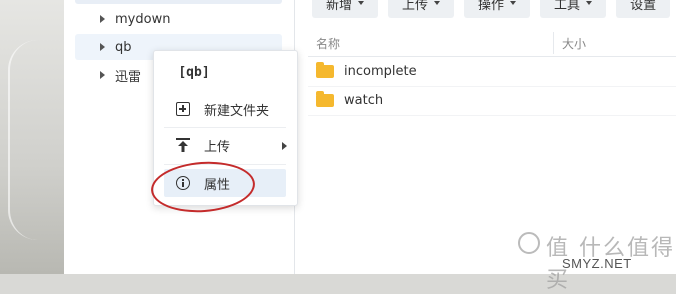  Describe the element at coordinates (194, 72) in the screenshot. I see `context-menu-title: [qb]` at that location.